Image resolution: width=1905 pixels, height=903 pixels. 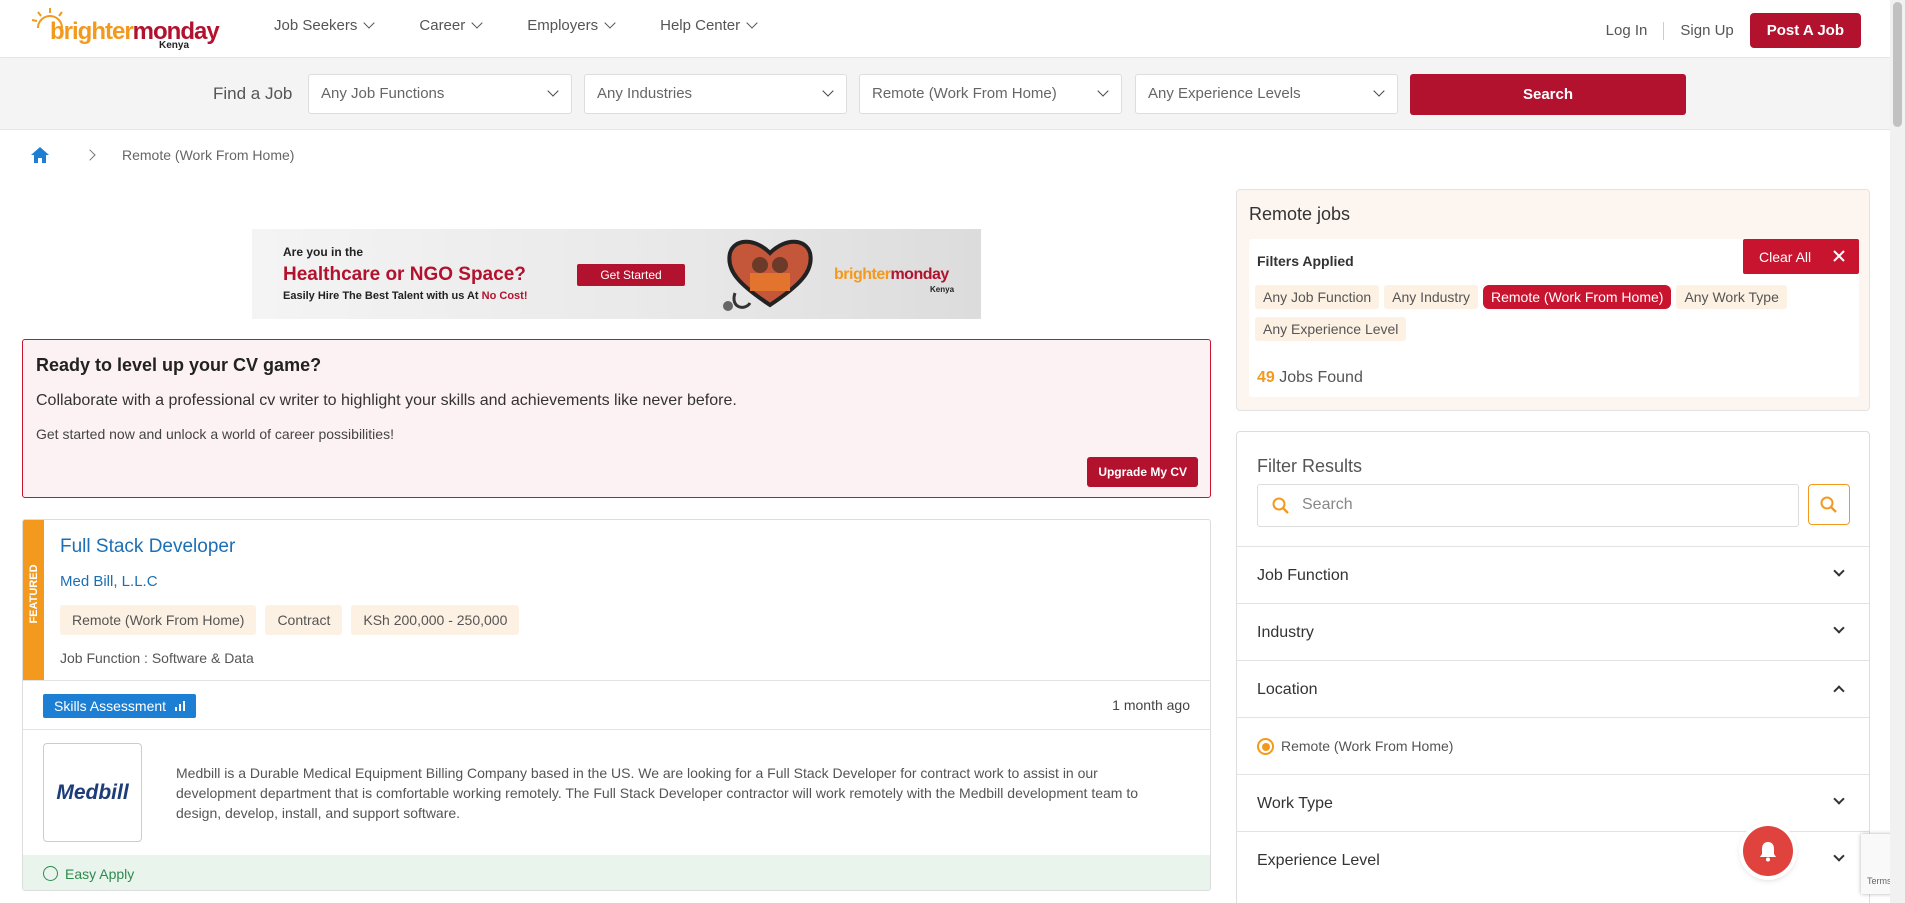 I want to click on banner-line1: Are you in the, so click(x=323, y=252).